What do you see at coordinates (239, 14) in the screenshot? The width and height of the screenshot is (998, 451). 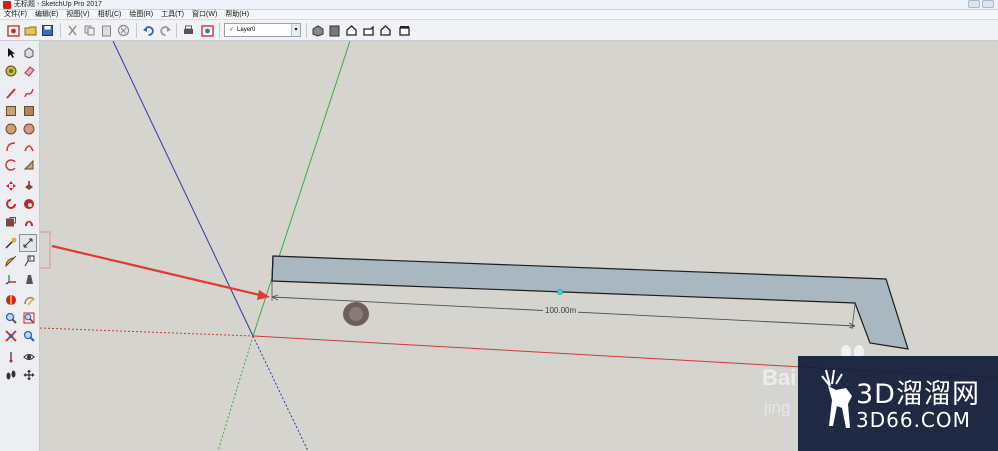 I see `menu-help: 帮助(H)` at bounding box center [239, 14].